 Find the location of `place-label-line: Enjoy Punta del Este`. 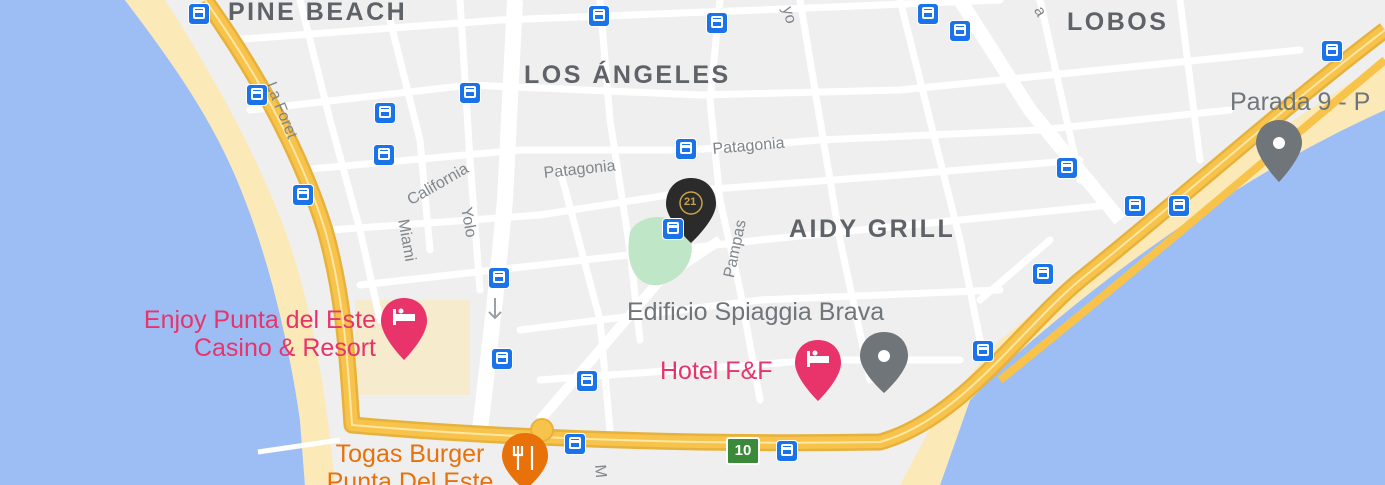

place-label-line: Enjoy Punta del Este is located at coordinates (259, 320).